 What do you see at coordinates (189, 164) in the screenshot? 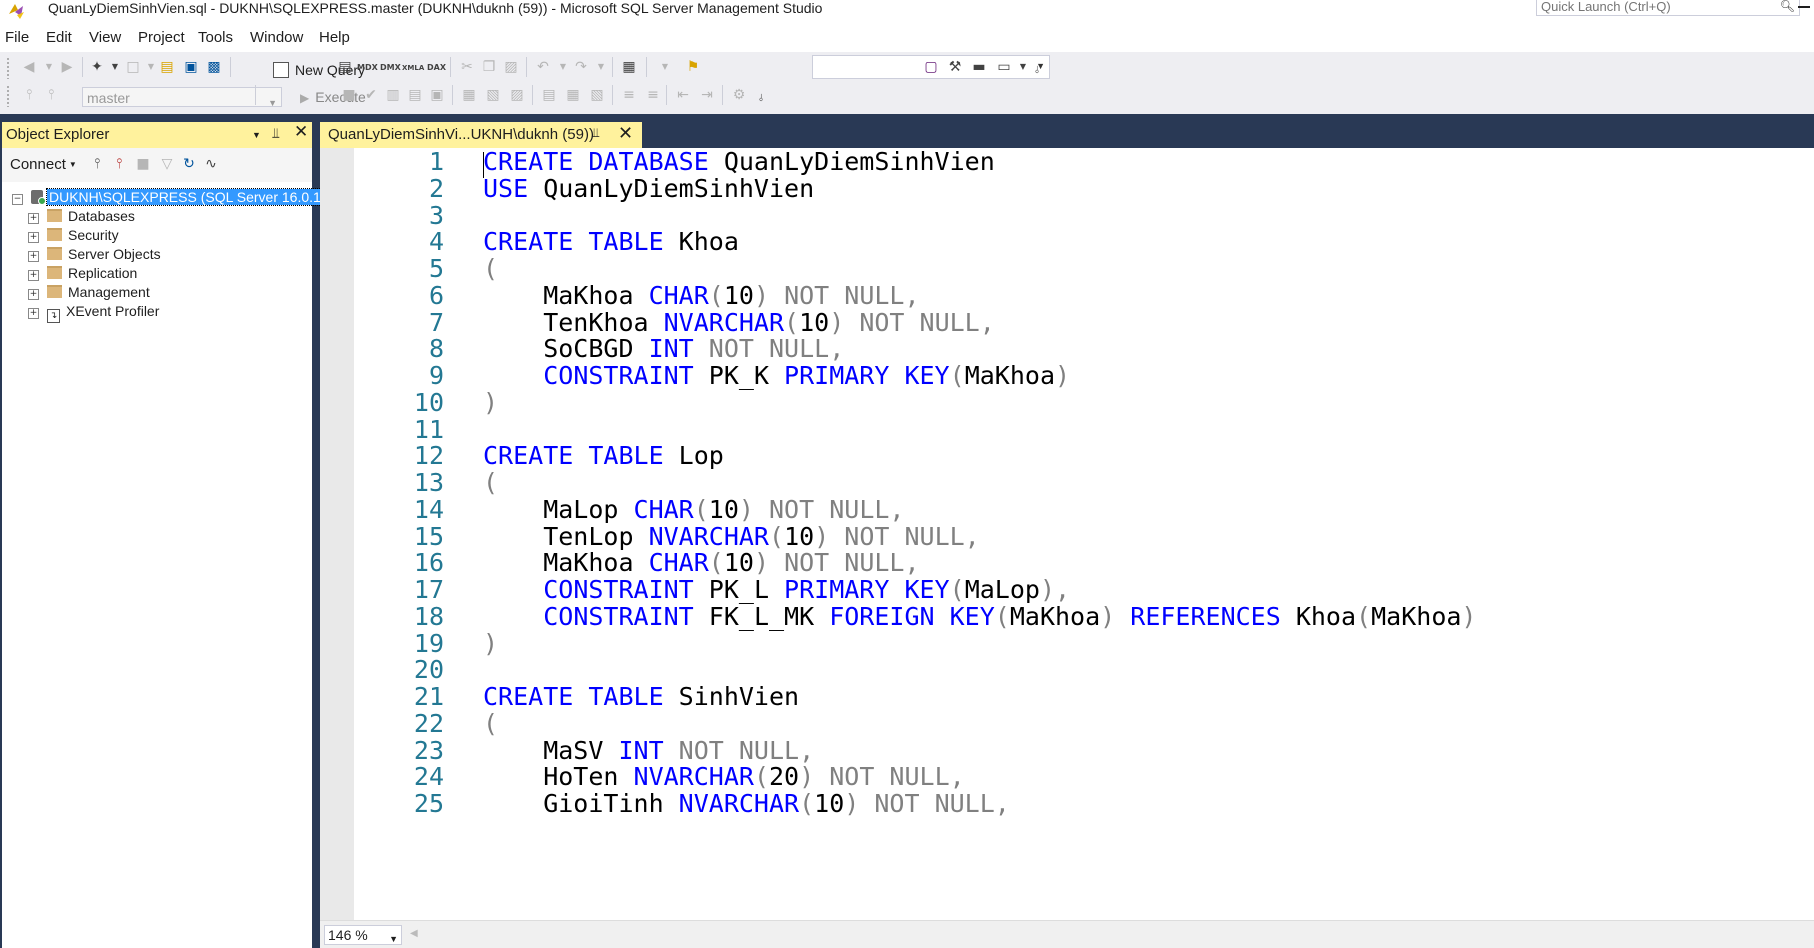
I see `refresh-icon: ↻` at bounding box center [189, 164].